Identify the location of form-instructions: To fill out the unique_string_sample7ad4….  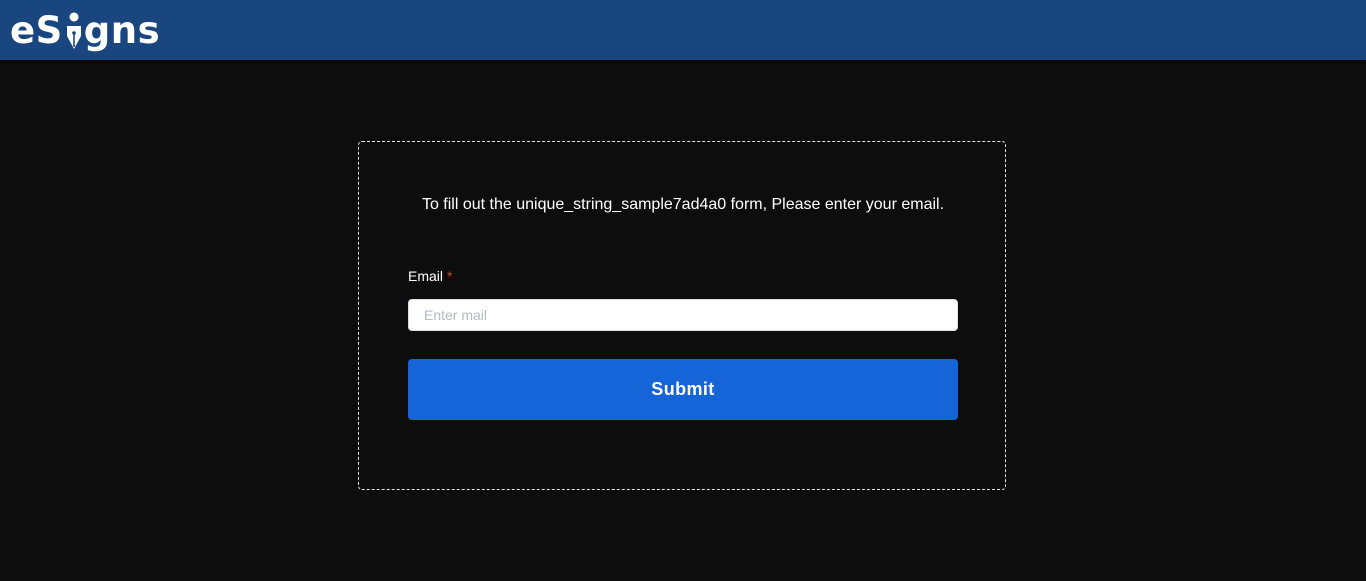
(683, 204).